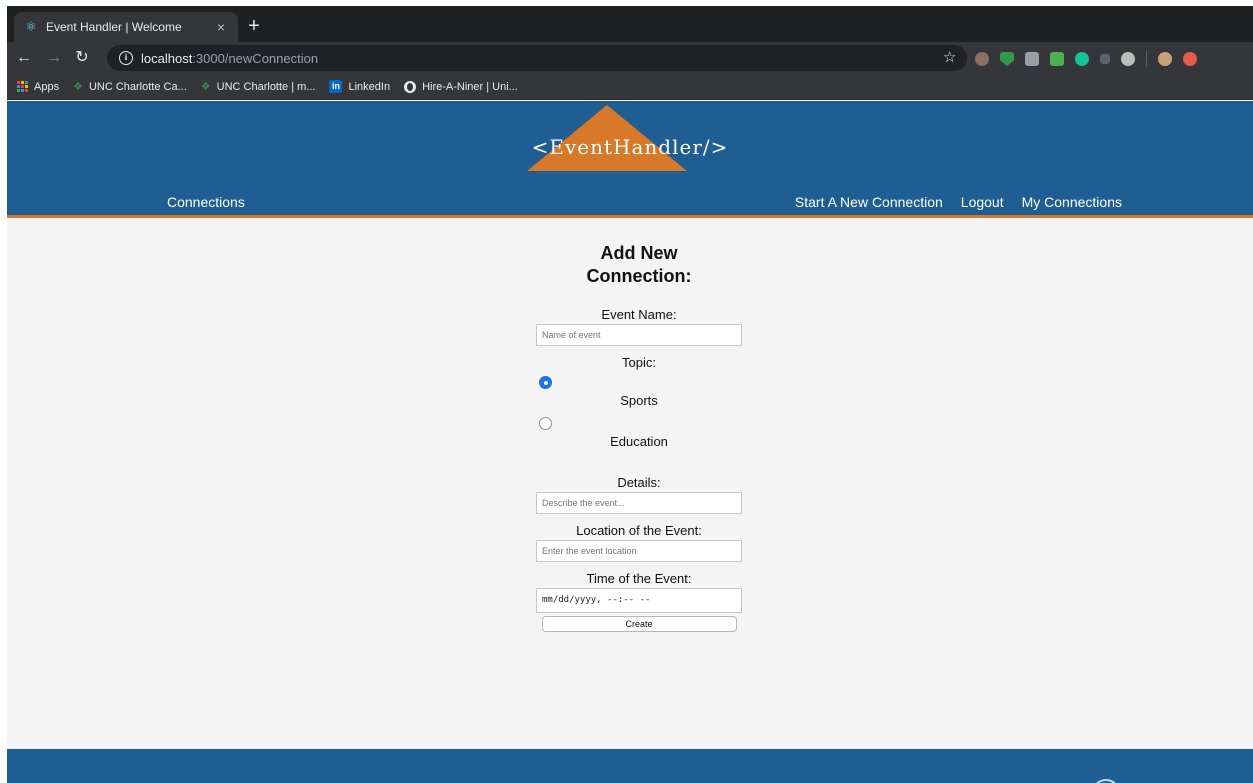 This screenshot has width=1253, height=783. I want to click on nav-connections: Connections, so click(206, 202).